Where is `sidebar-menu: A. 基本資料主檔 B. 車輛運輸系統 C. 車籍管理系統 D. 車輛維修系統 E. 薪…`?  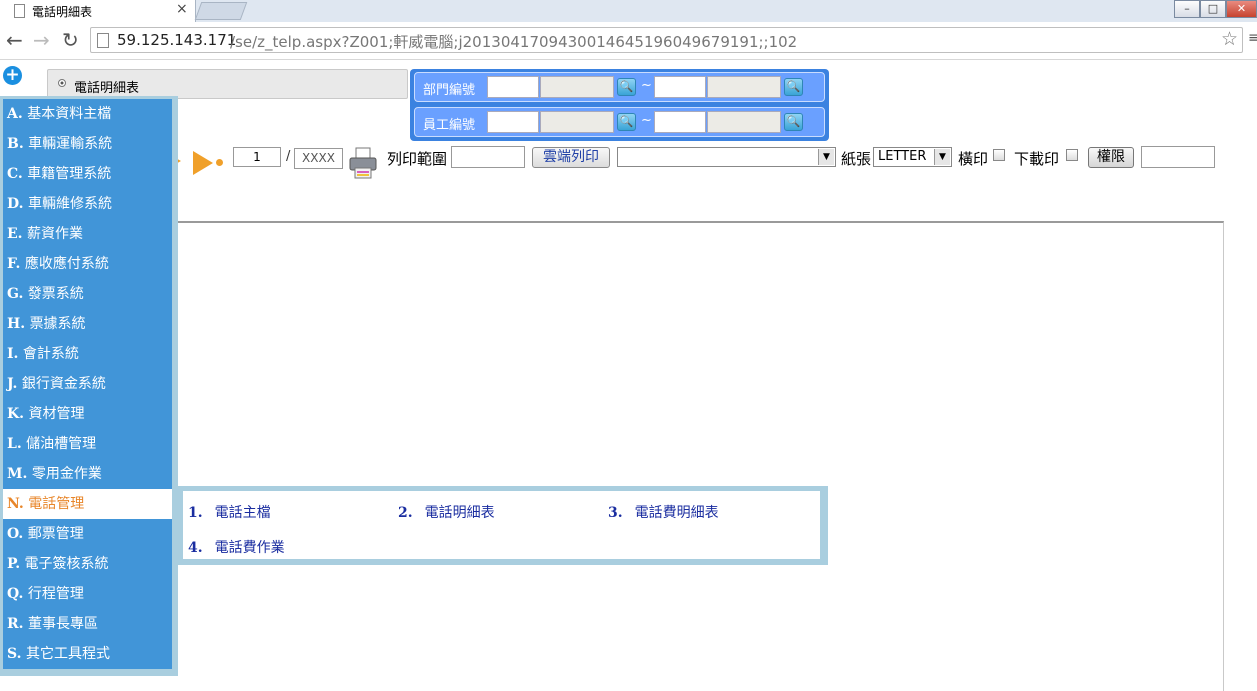
sidebar-menu: A. 基本資料主檔 B. 車輛運輸系統 C. 車籍管理系統 D. 車輛維修系統 E. 薪… is located at coordinates (89, 386).